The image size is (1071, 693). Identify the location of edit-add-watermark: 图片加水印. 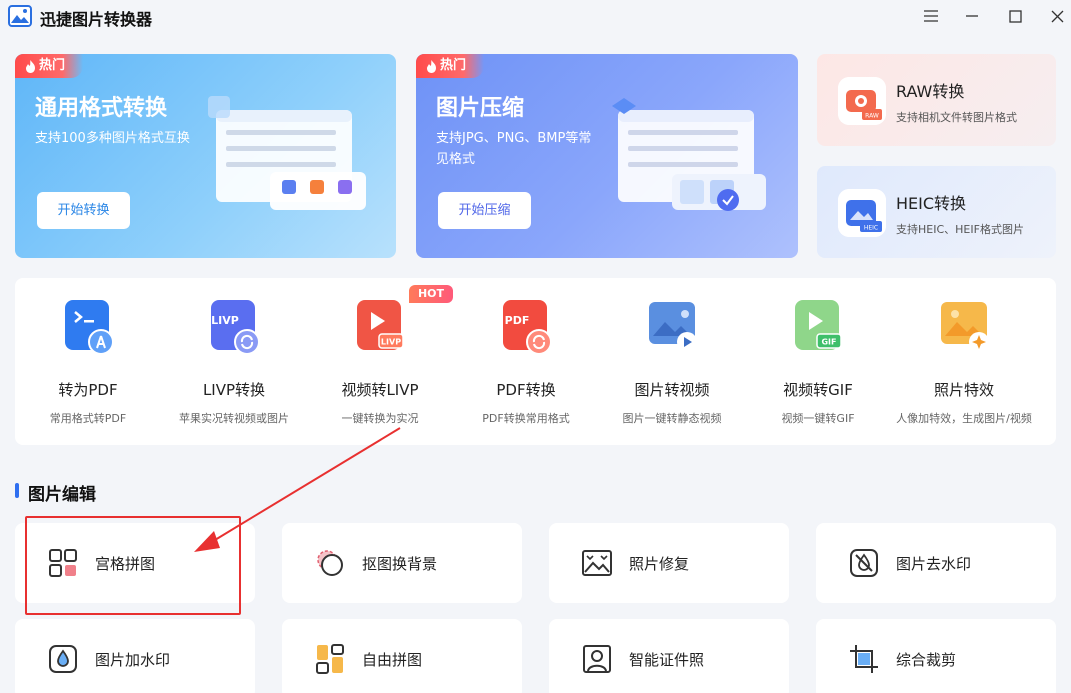
(135, 656).